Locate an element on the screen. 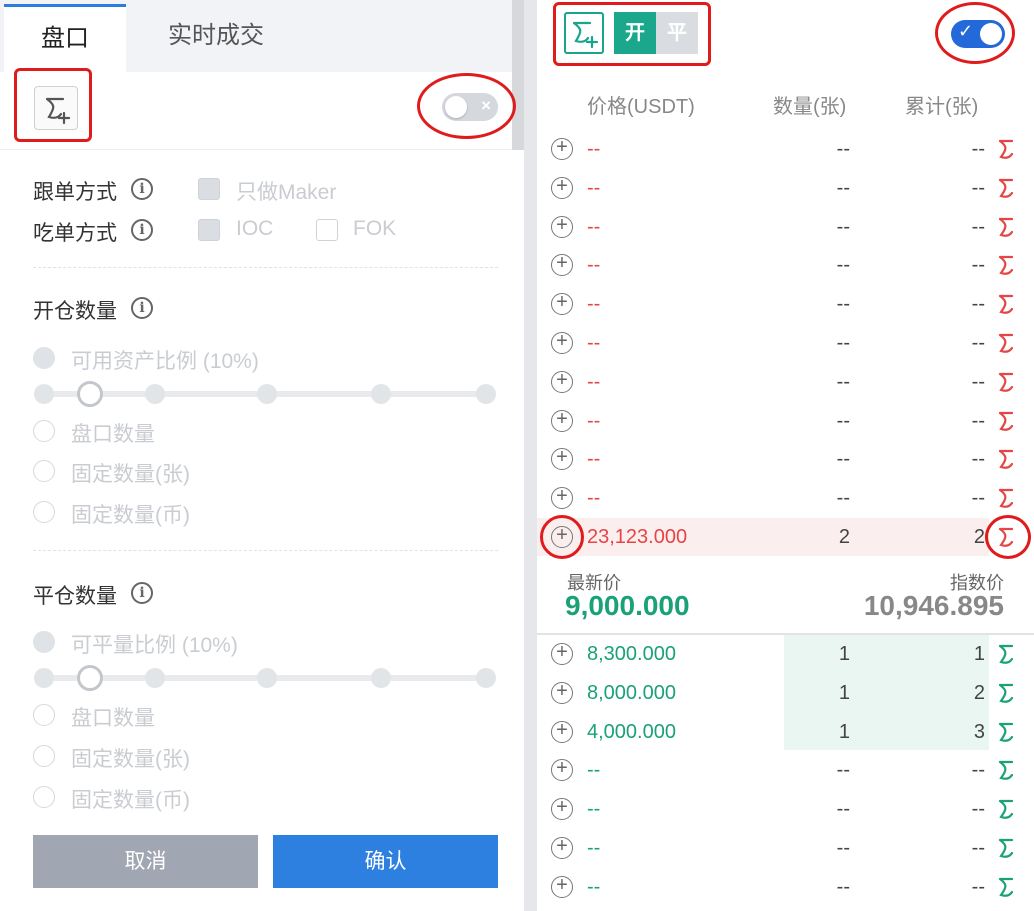 This screenshot has width=1034, height=911. bid-row: +8,000.000 1 2 is located at coordinates (785, 693).